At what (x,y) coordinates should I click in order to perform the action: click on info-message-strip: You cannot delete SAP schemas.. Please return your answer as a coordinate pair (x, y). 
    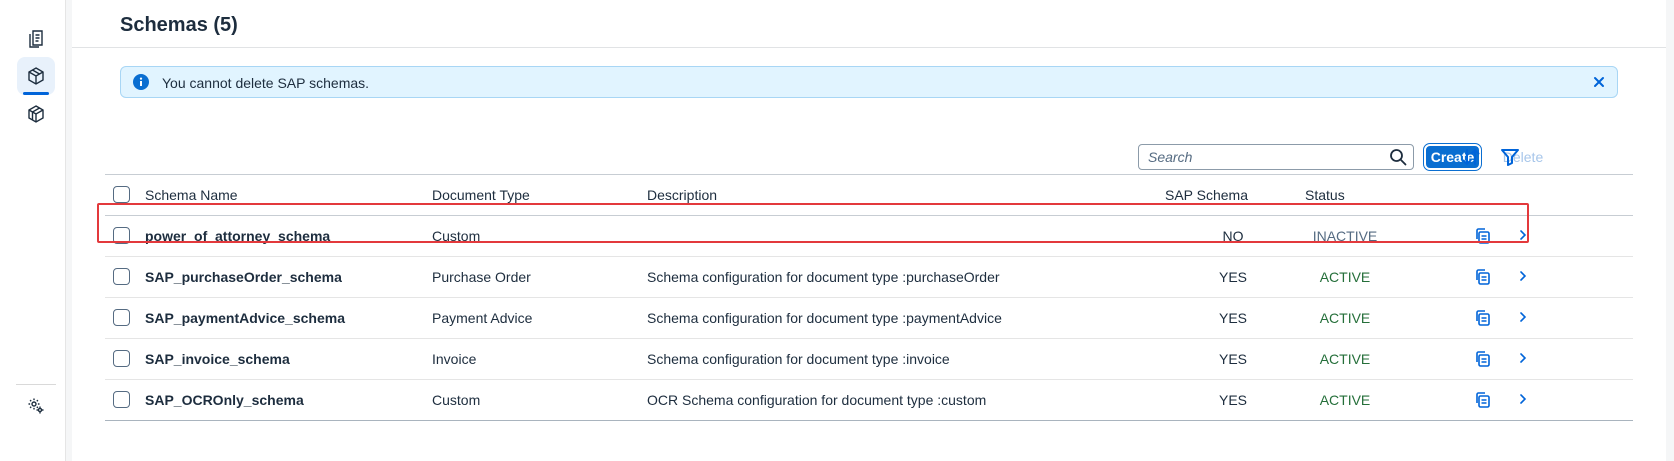
    Looking at the image, I should click on (869, 82).